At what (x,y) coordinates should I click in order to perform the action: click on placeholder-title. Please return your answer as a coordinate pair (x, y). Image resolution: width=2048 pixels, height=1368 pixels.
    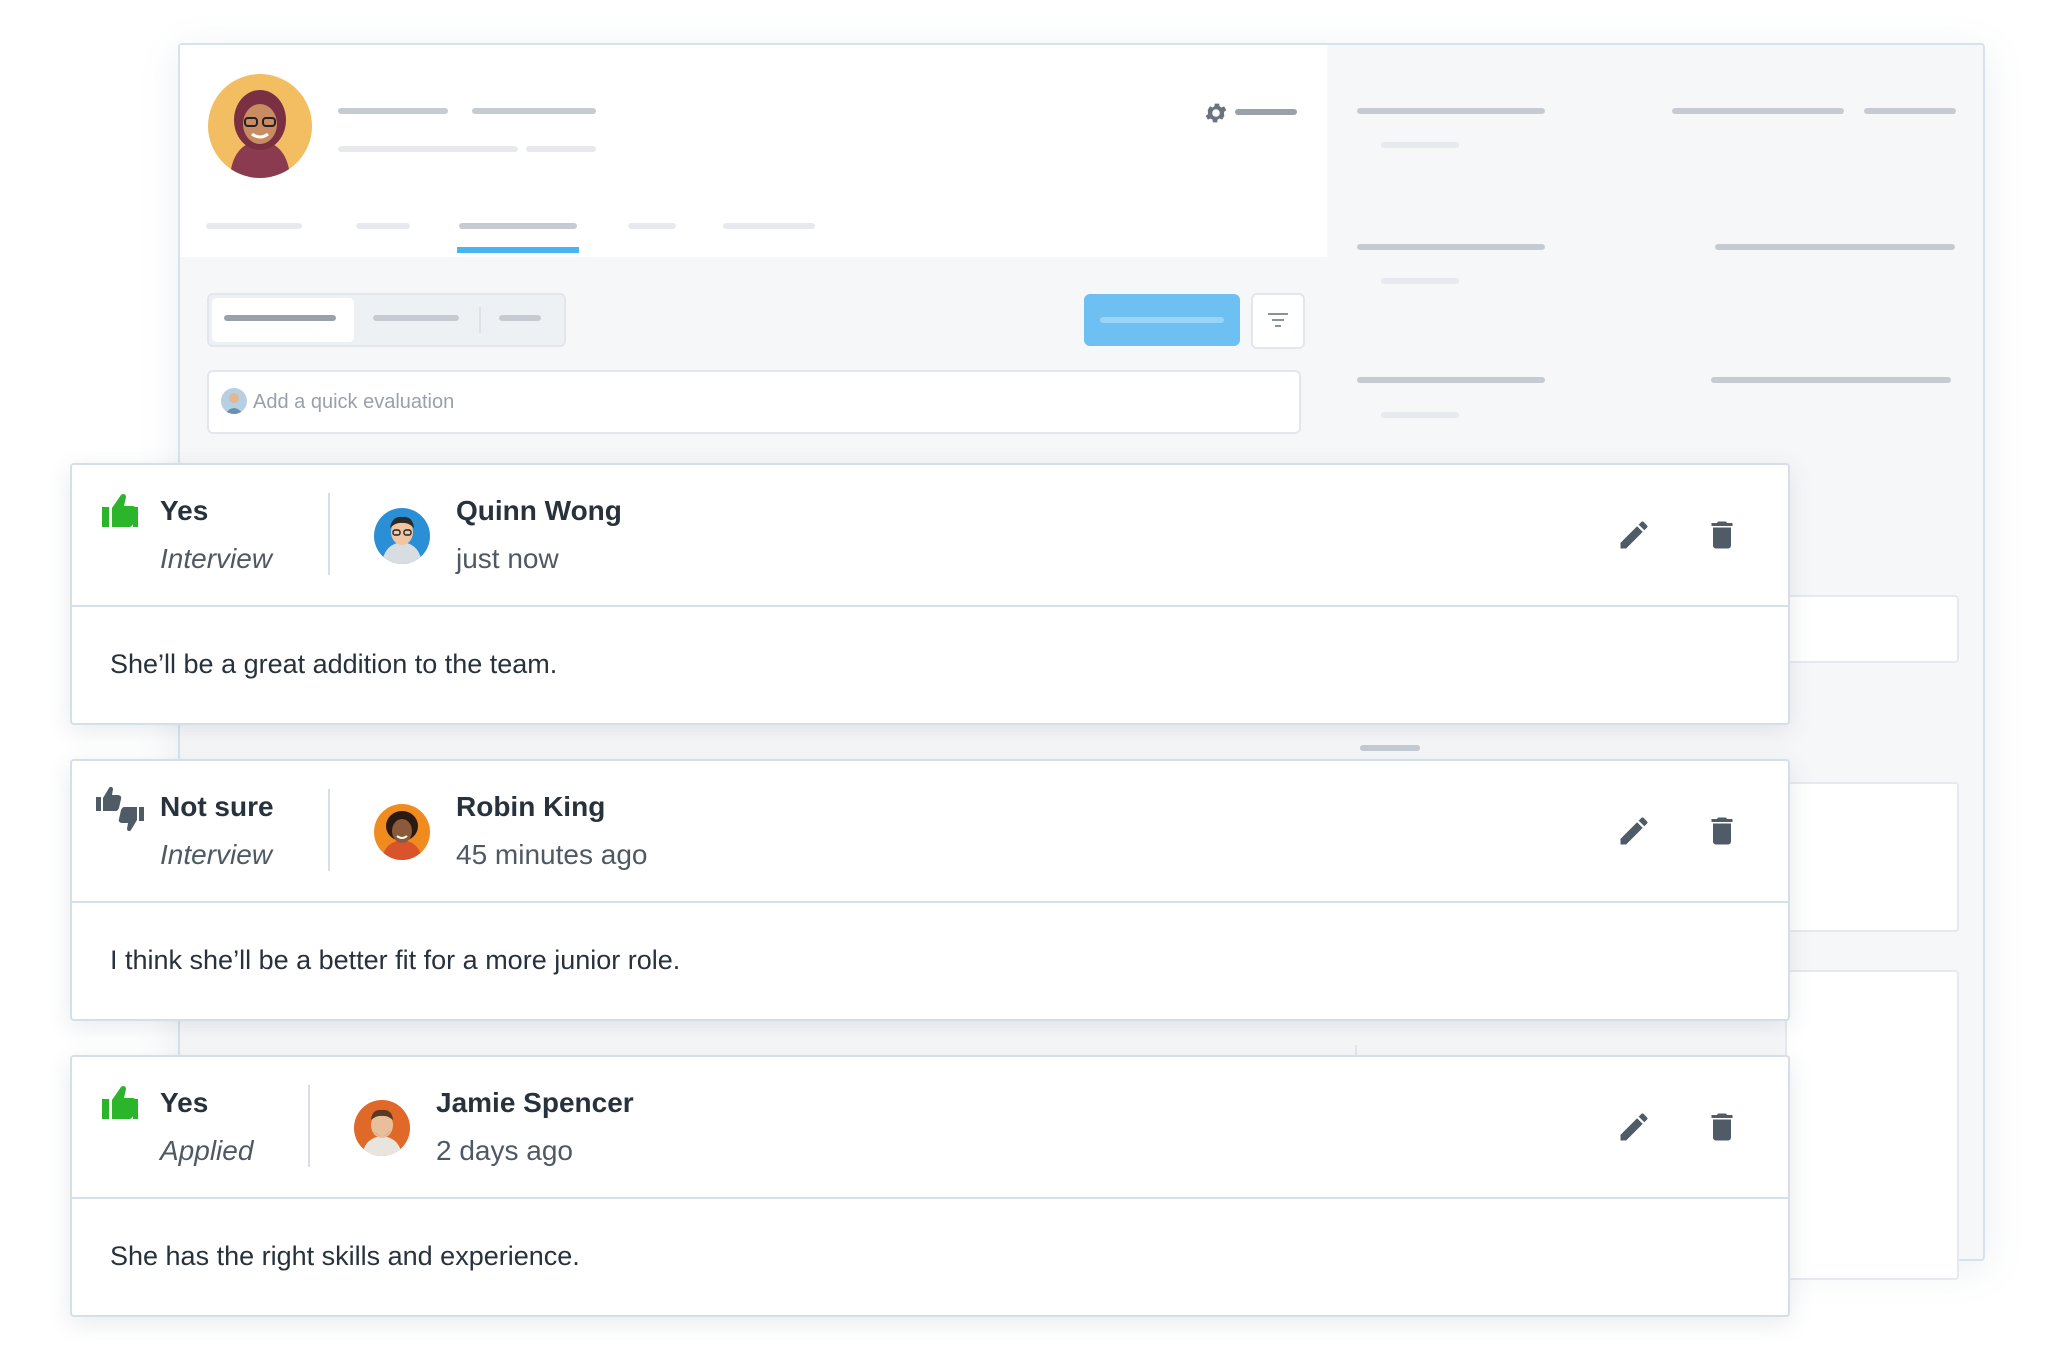
    Looking at the image, I should click on (534, 111).